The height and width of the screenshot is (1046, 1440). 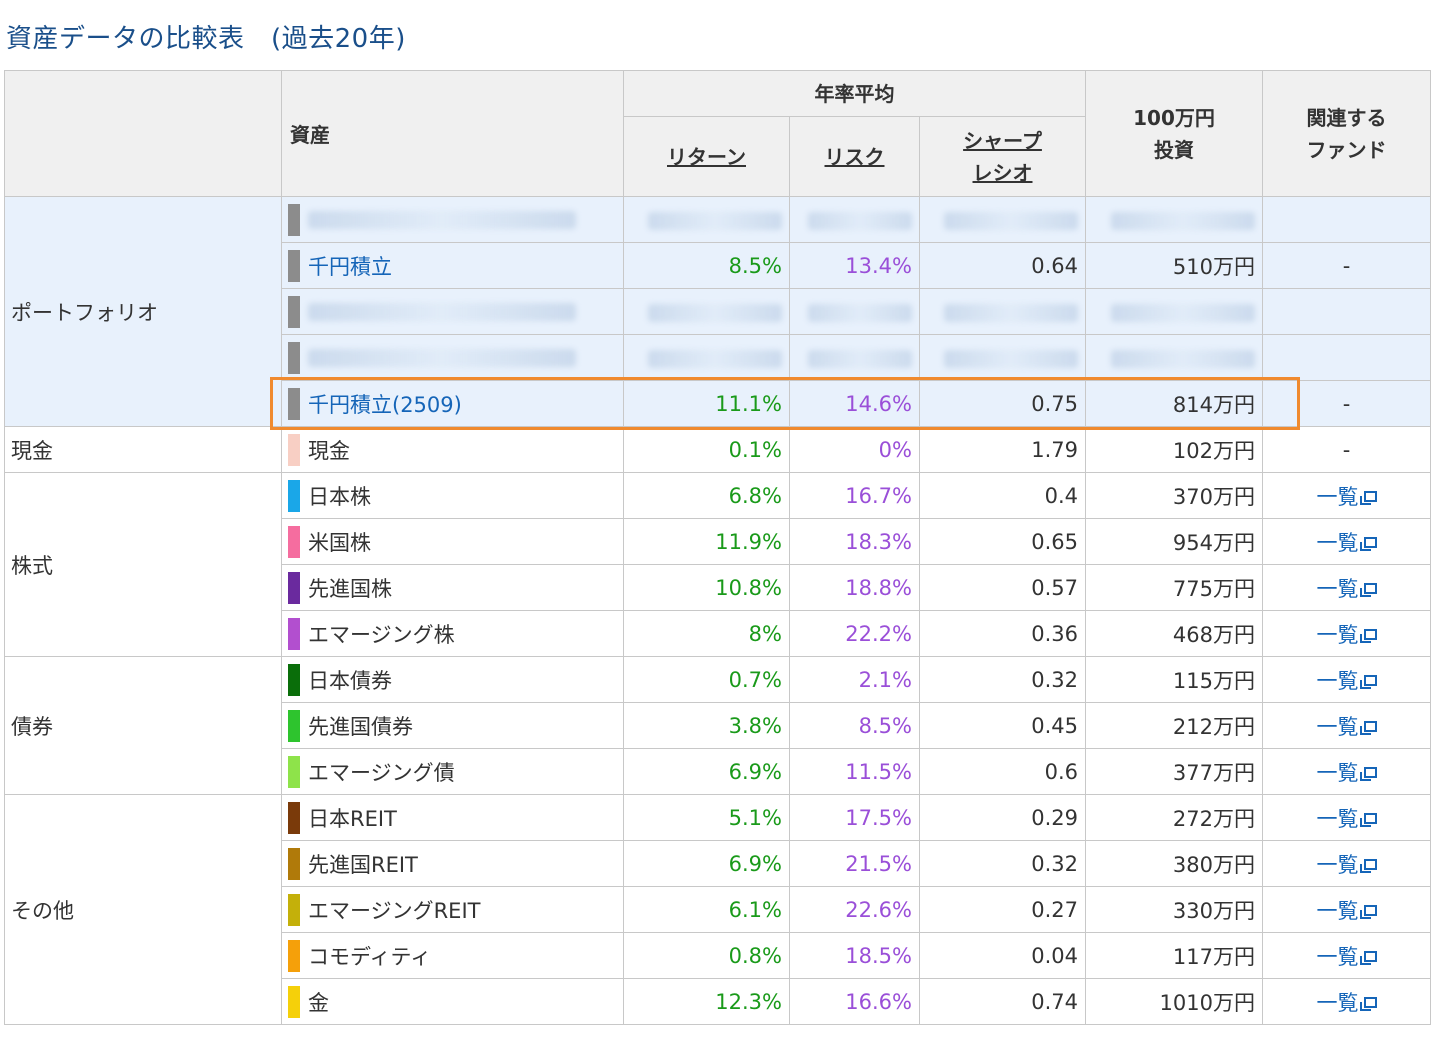 I want to click on return-value, so click(x=706, y=219).